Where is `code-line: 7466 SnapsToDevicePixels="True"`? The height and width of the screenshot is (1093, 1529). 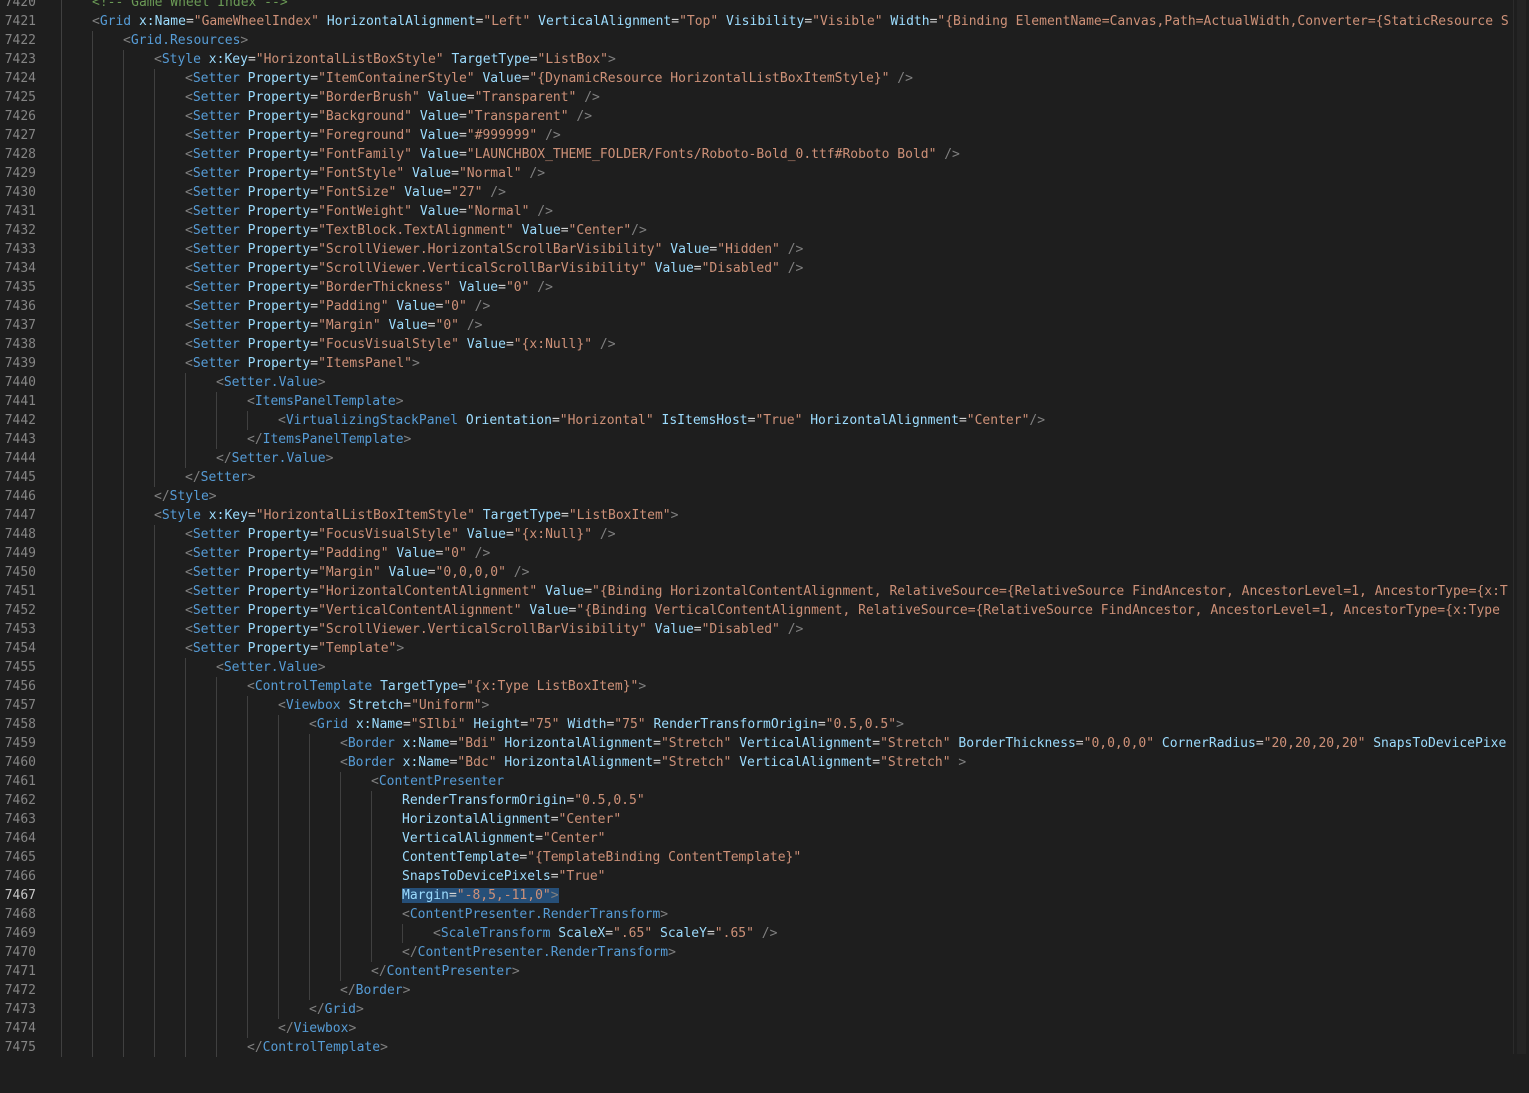
code-line: 7466 SnapsToDevicePixels="True" is located at coordinates (757, 876).